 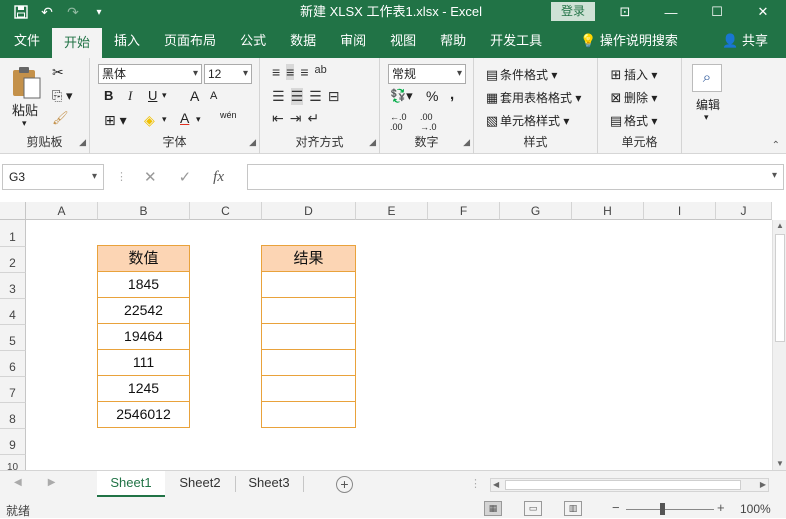 What do you see at coordinates (164, 95) in the screenshot?
I see `underline-dropdown-icon: ▾` at bounding box center [164, 95].